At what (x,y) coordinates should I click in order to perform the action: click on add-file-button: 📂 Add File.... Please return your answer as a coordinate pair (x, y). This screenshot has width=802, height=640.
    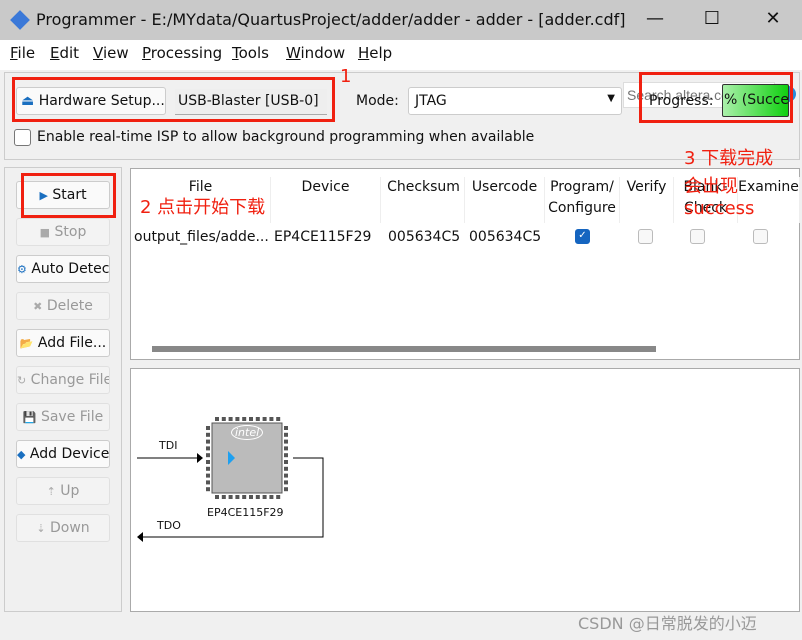
    Looking at the image, I should click on (63, 343).